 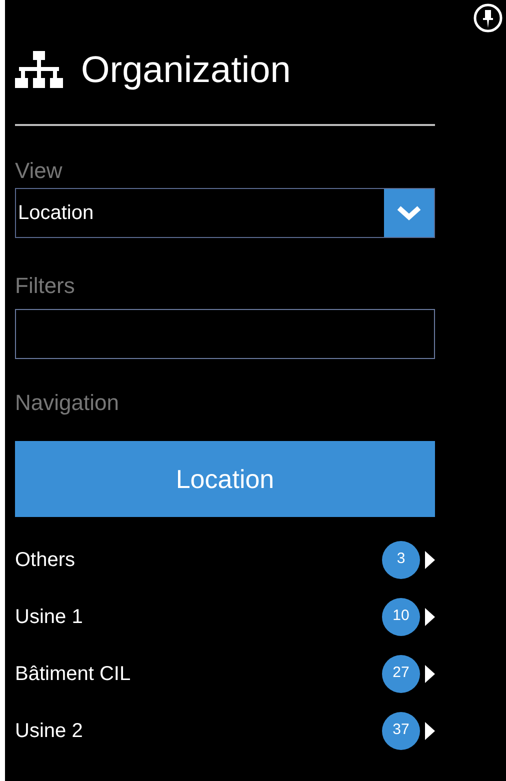 I want to click on chevron-down-icon, so click(x=409, y=213).